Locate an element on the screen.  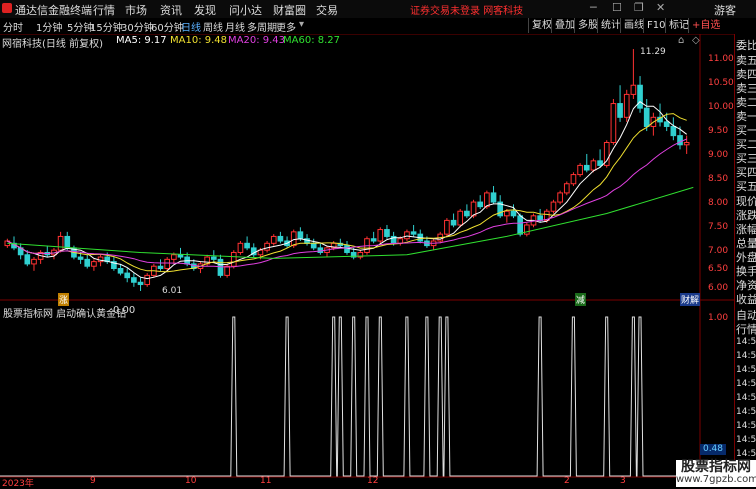
menu-faxian: 发现 is located at coordinates (205, 10).